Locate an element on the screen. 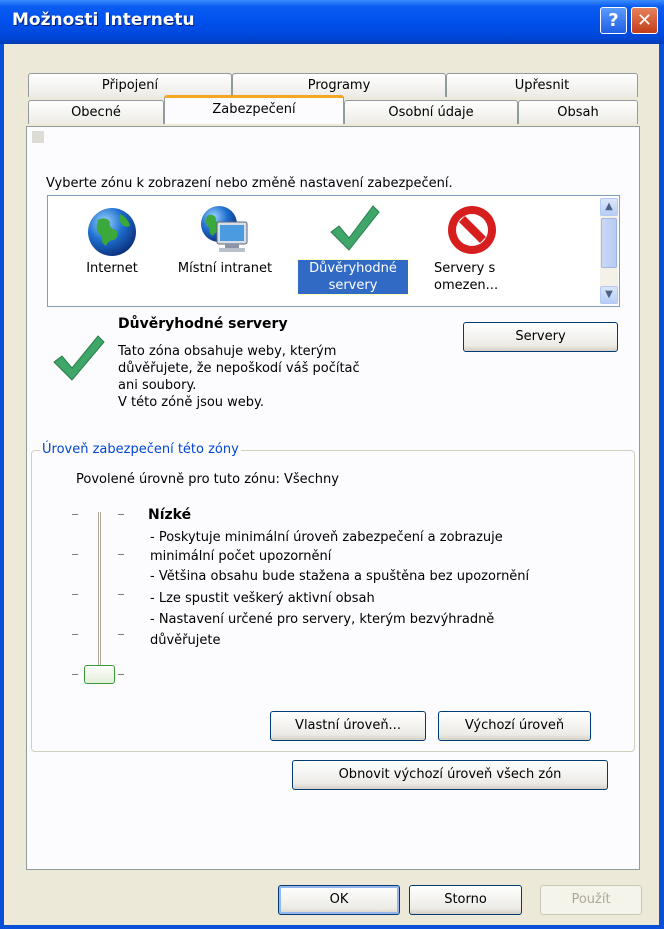  trusted-checkmark-icon is located at coordinates (79, 358).